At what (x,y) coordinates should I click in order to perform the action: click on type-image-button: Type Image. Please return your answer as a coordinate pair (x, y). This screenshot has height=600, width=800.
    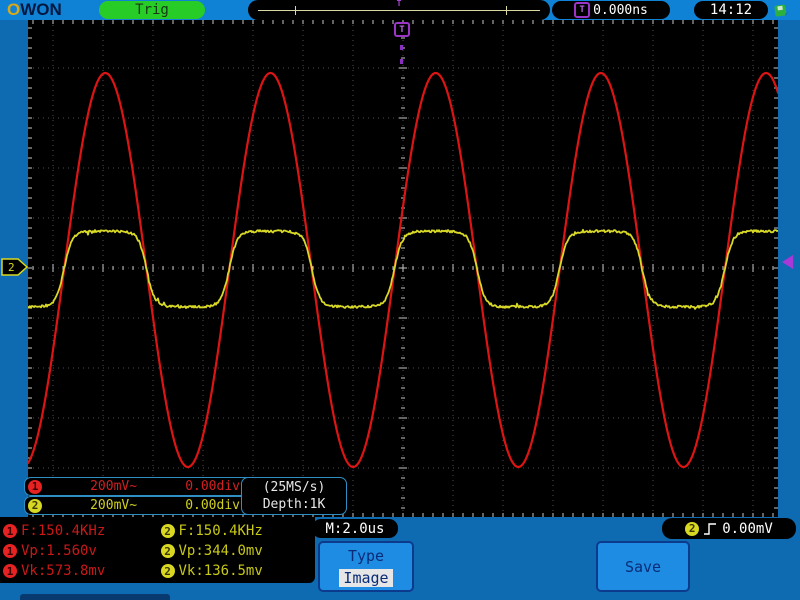
    Looking at the image, I should click on (366, 566).